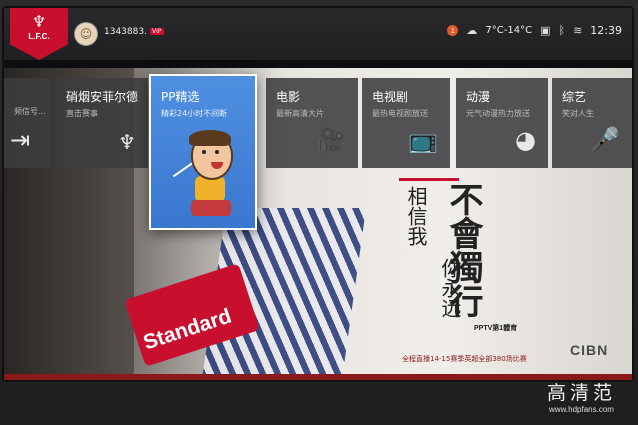 Image resolution: width=638 pixels, height=425 pixels. Describe the element at coordinates (589, 350) in the screenshot. I see `cibn-logo: CIBN` at that location.